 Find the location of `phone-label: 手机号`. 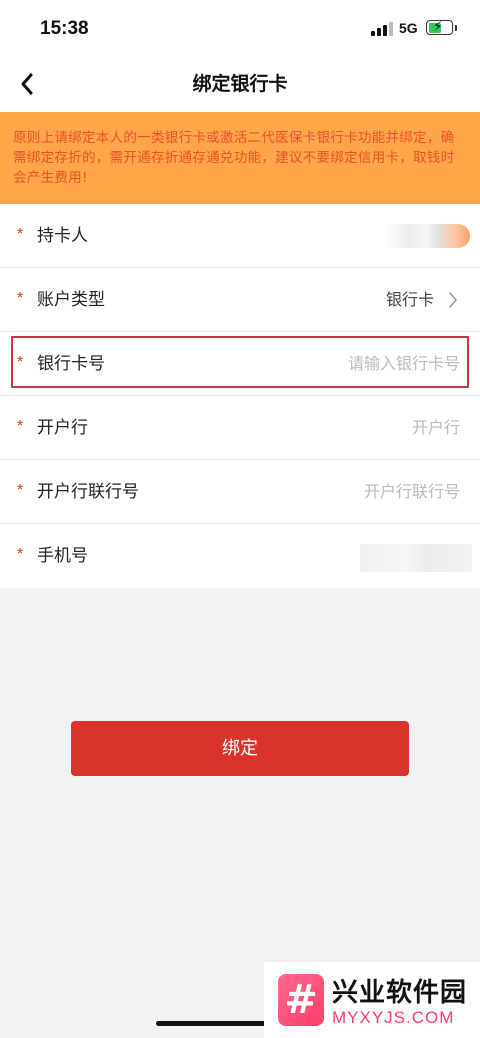

phone-label: 手机号 is located at coordinates (62, 556).